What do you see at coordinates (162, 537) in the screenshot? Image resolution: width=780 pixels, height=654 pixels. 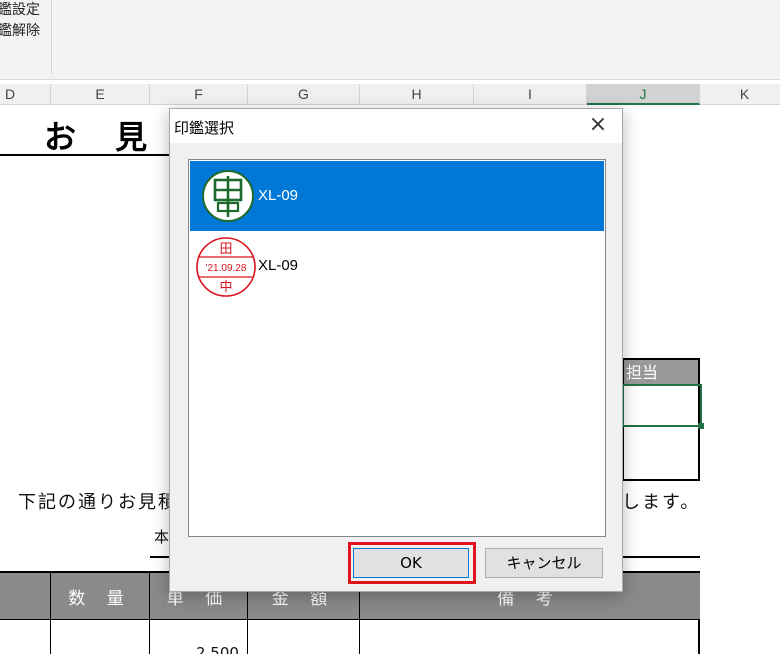 I see `honorific-text: 本` at bounding box center [162, 537].